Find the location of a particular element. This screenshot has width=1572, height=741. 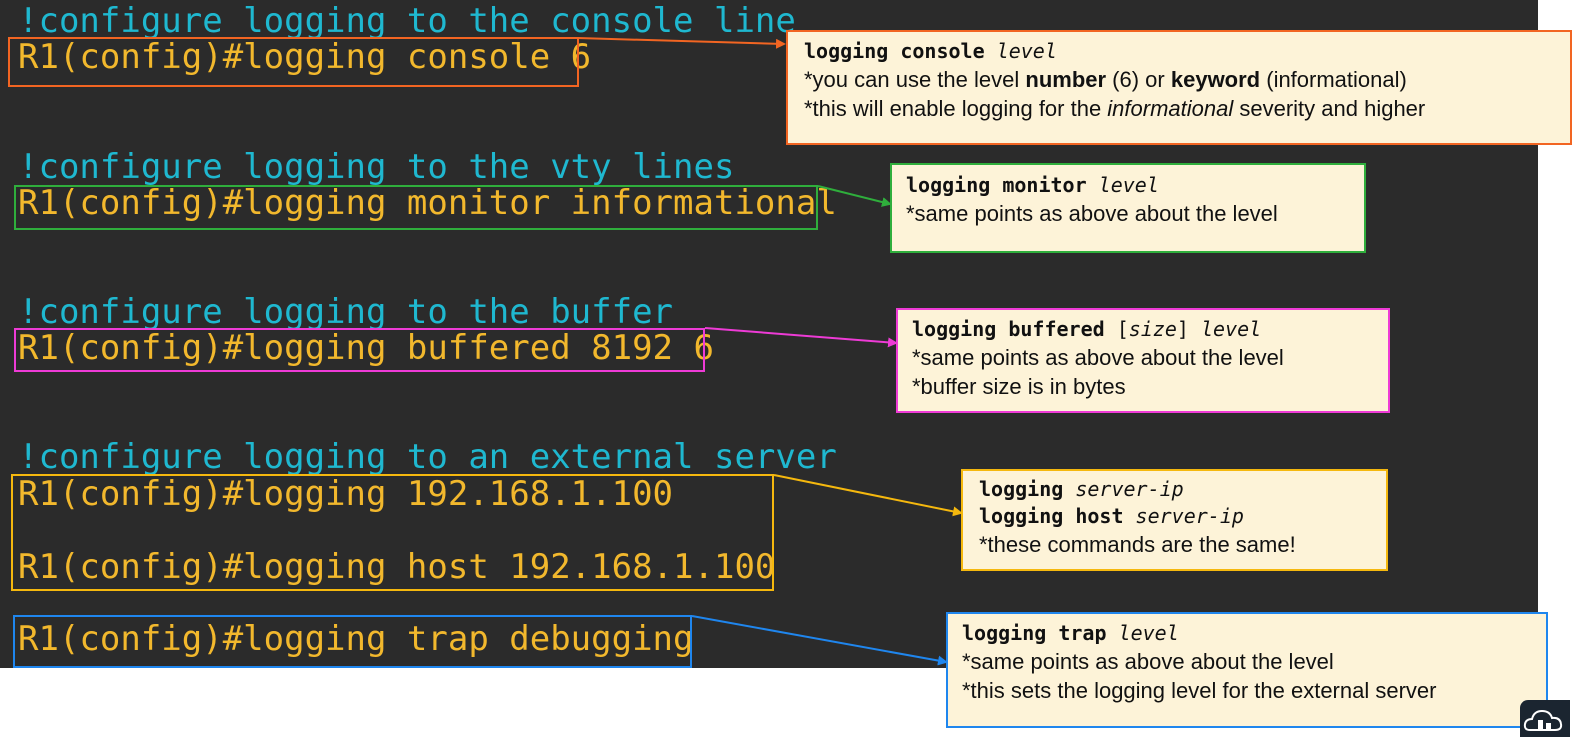

arrow-server is located at coordinates (868, 495).